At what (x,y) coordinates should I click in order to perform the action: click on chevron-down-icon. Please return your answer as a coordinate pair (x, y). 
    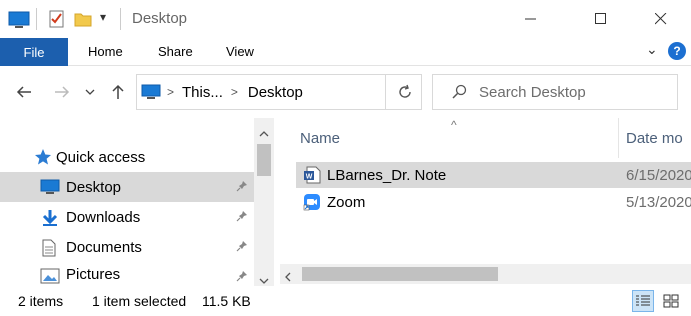
    Looking at the image, I should click on (90, 92).